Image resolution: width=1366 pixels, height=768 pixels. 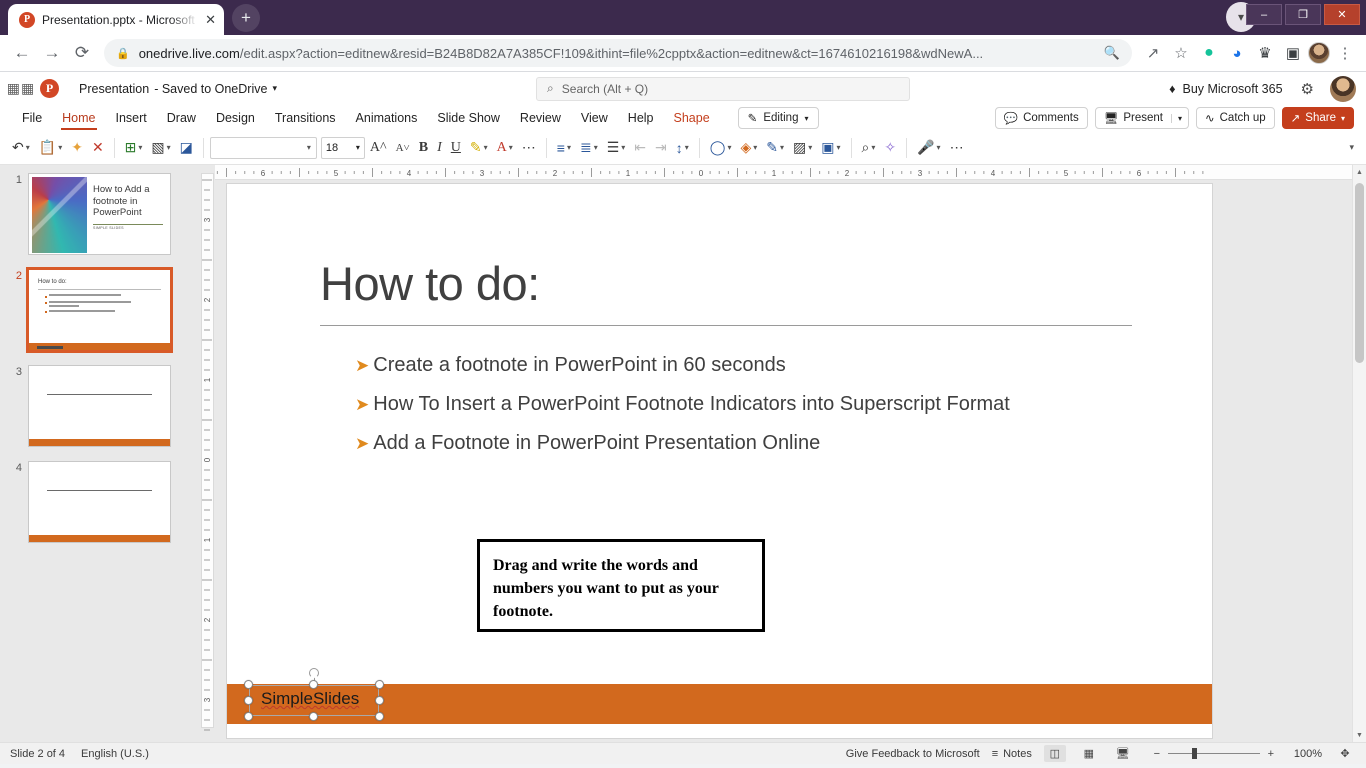 What do you see at coordinates (1237, 53) in the screenshot?
I see `cast-icon: ◕` at bounding box center [1237, 53].